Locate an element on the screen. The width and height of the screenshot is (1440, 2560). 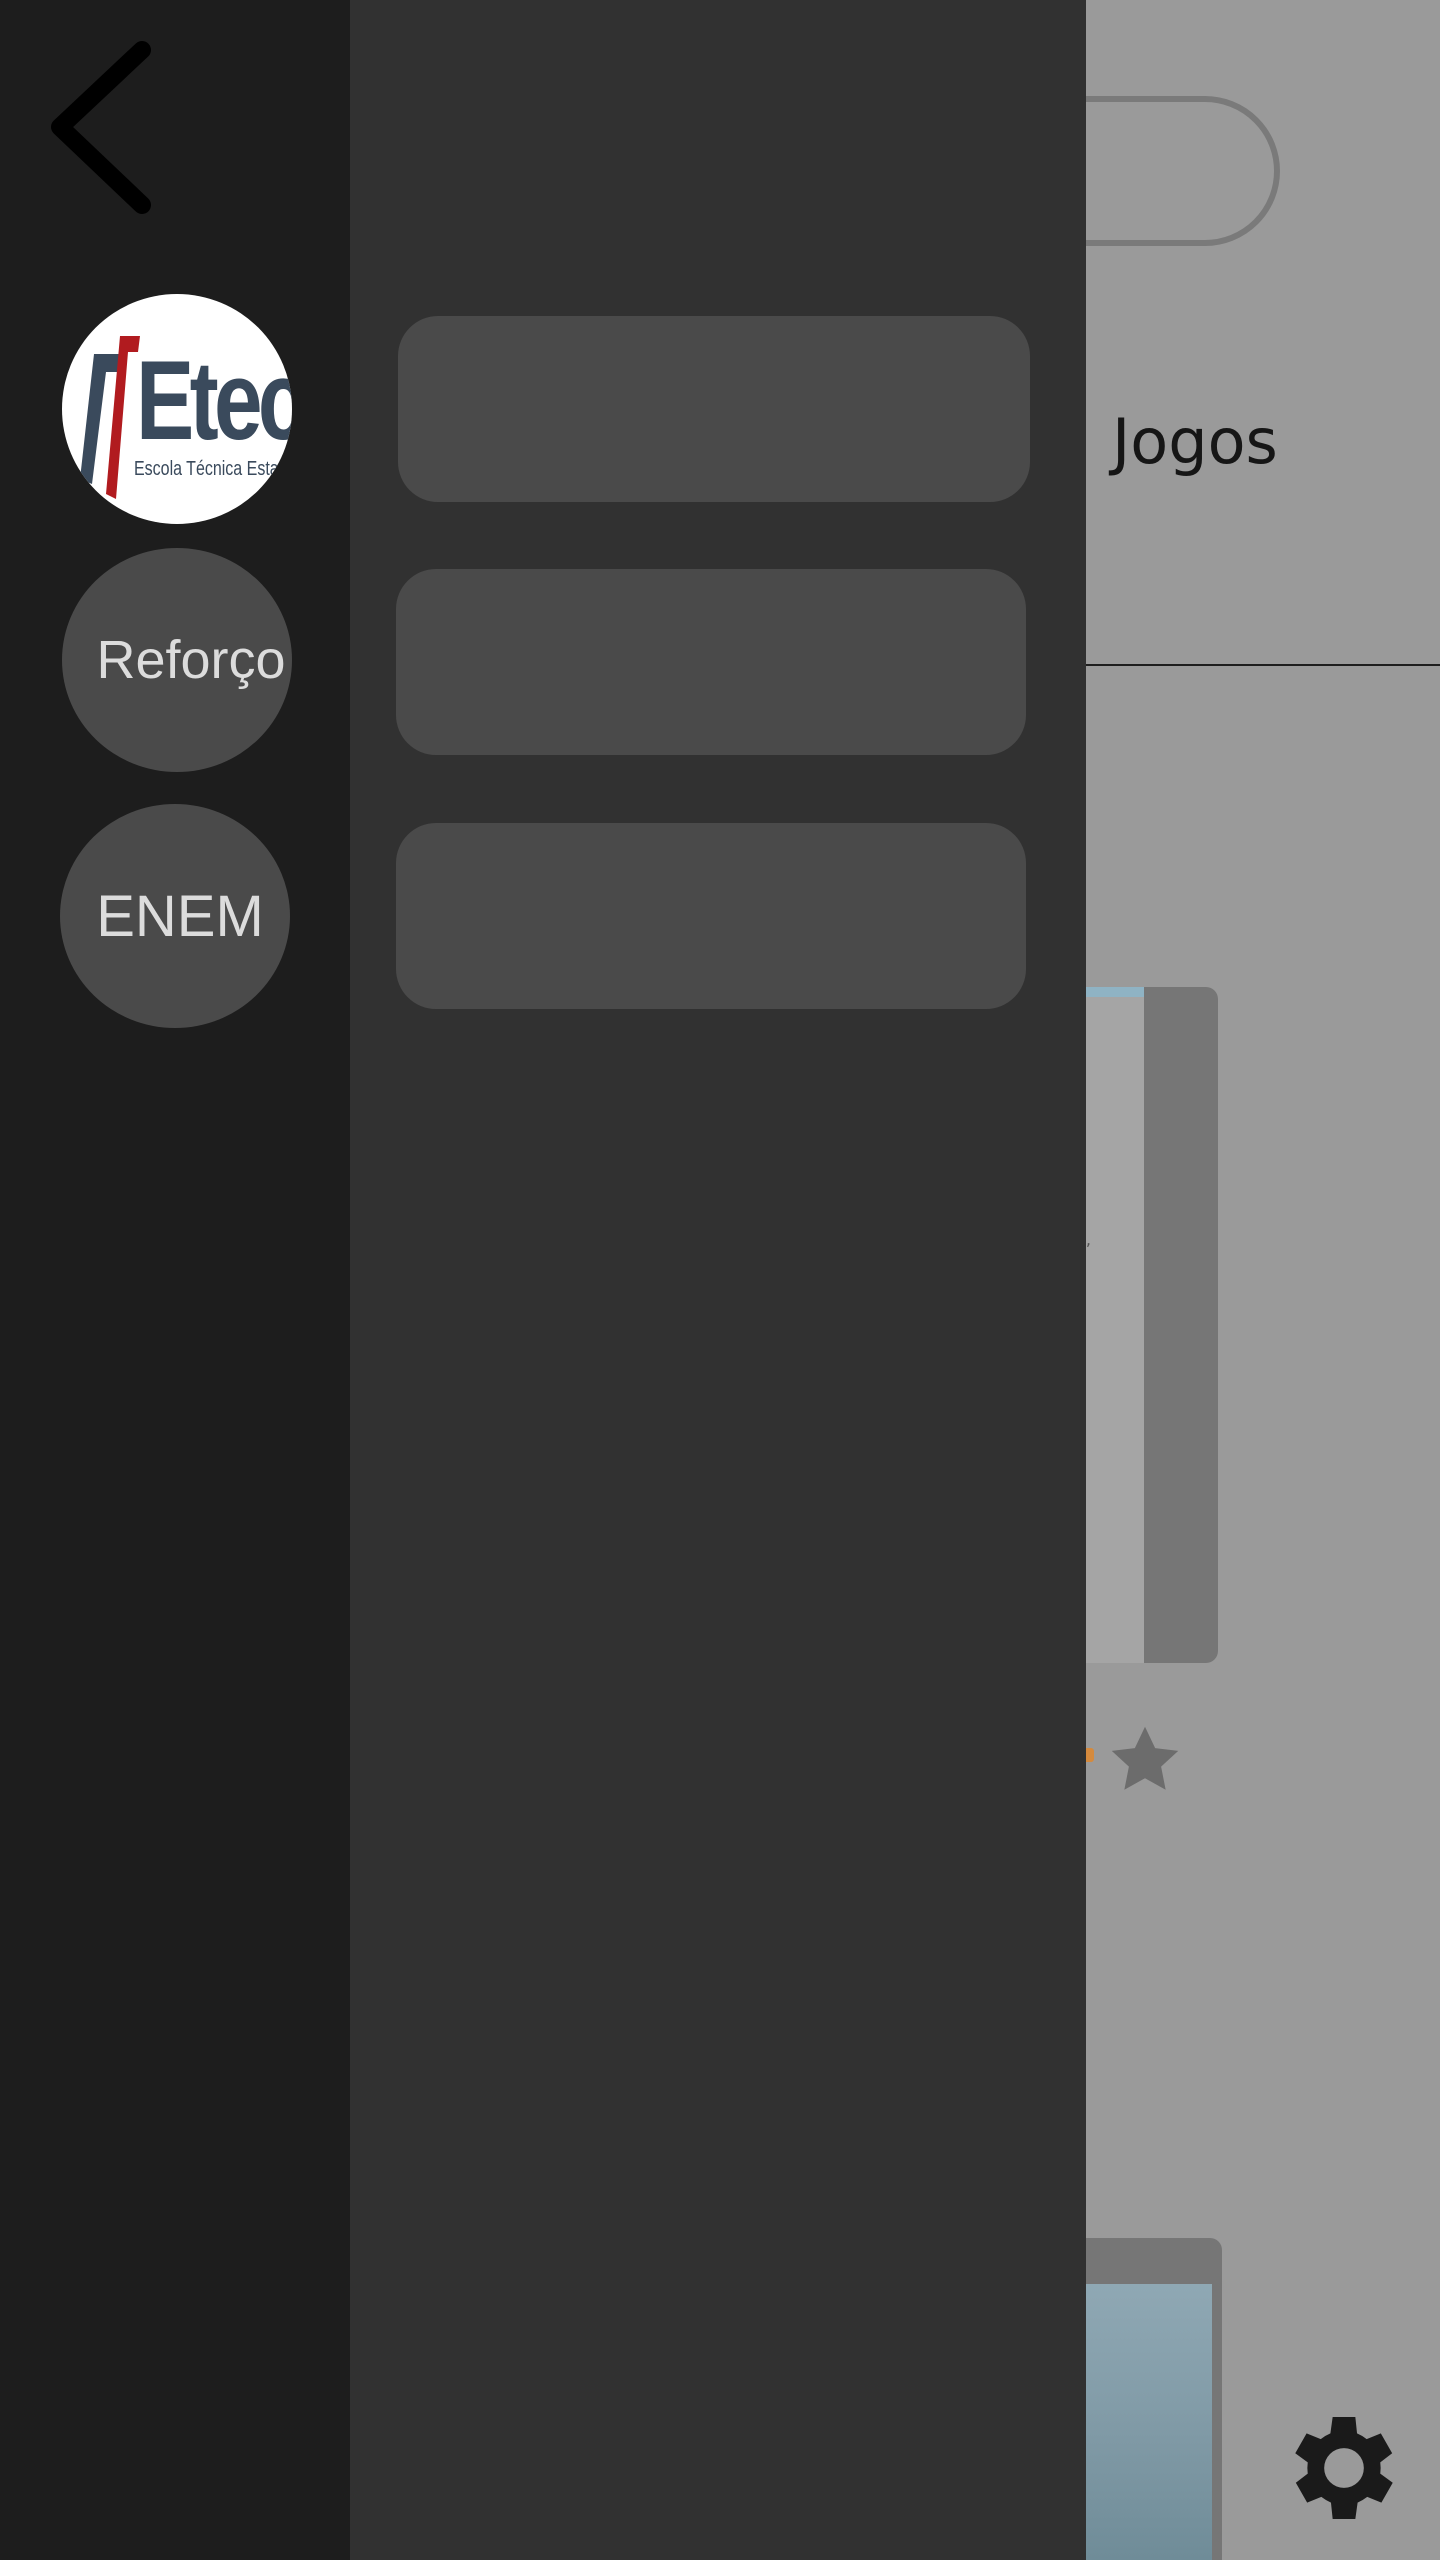
community-reforco: Reforço is located at coordinates (177, 660).